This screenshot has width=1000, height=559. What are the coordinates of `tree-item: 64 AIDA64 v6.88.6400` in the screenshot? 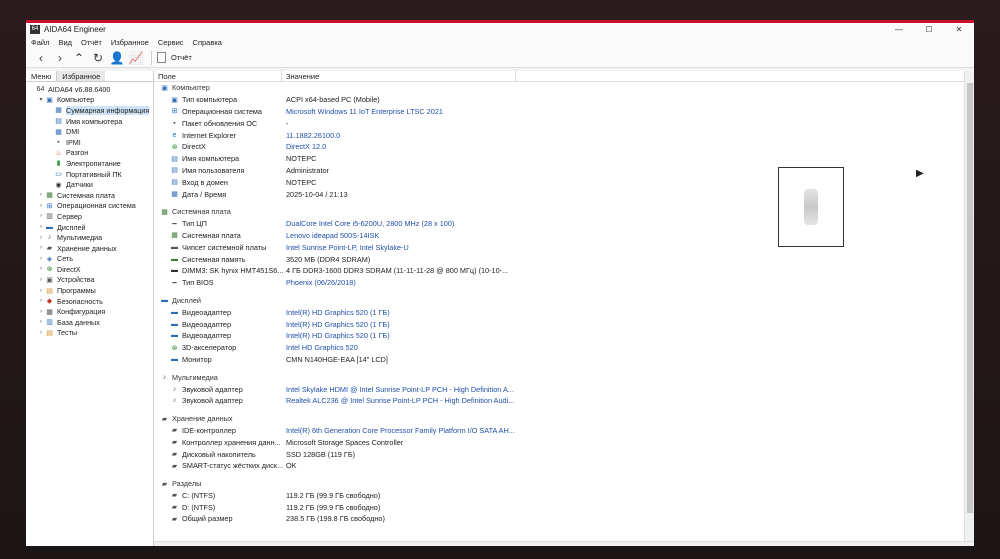 It's located at (89, 89).